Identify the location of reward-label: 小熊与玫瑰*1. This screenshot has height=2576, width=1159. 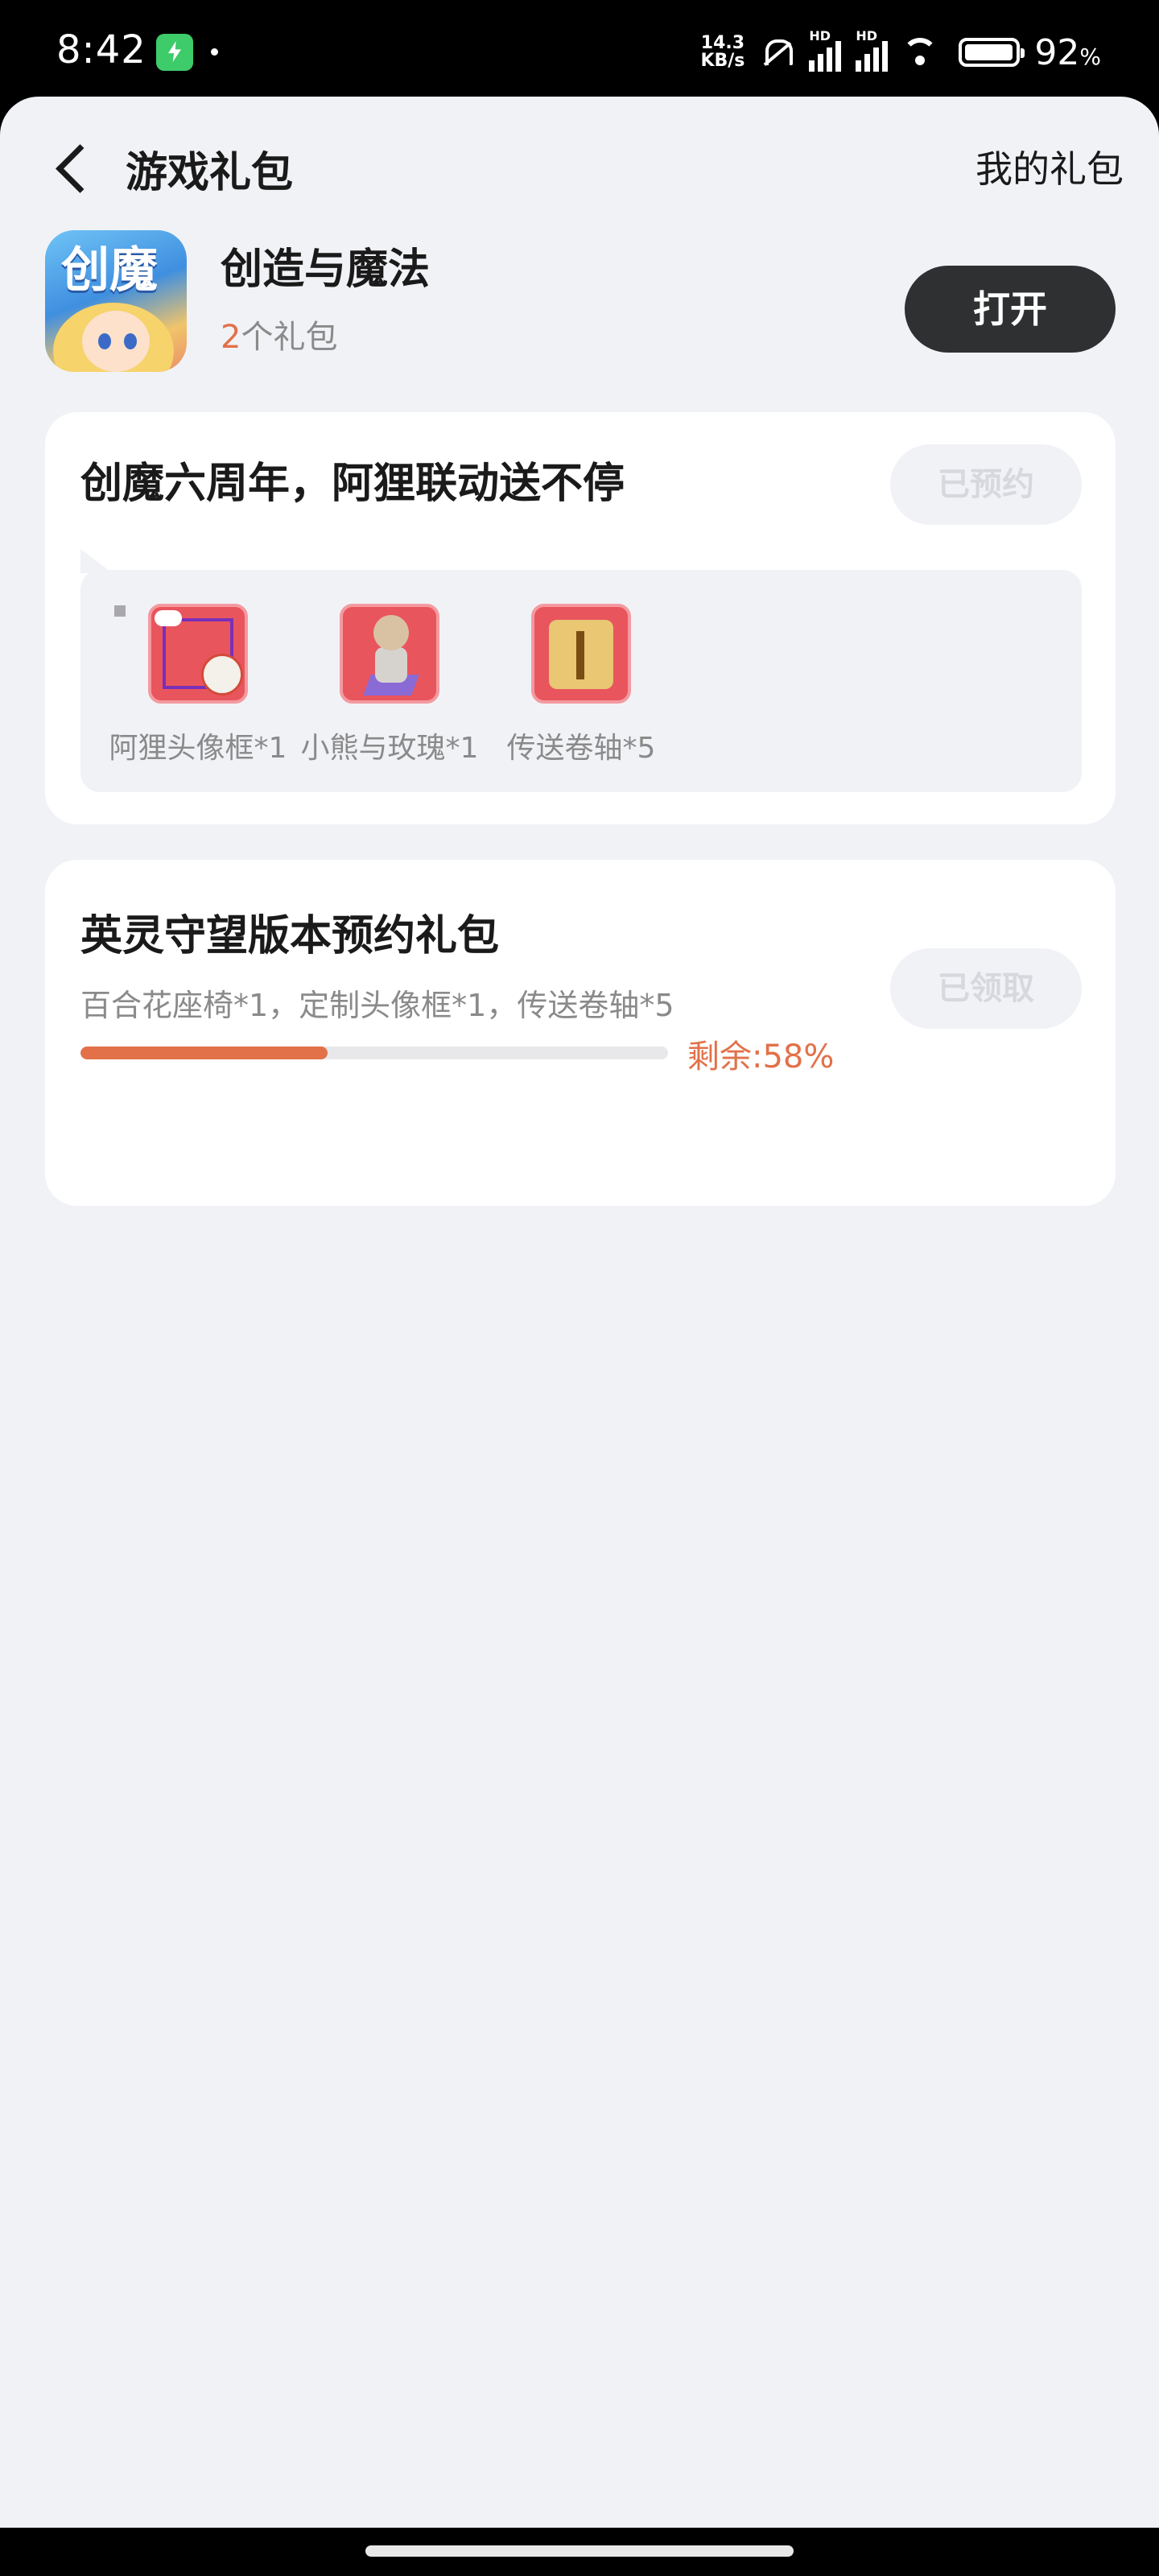
(389, 748).